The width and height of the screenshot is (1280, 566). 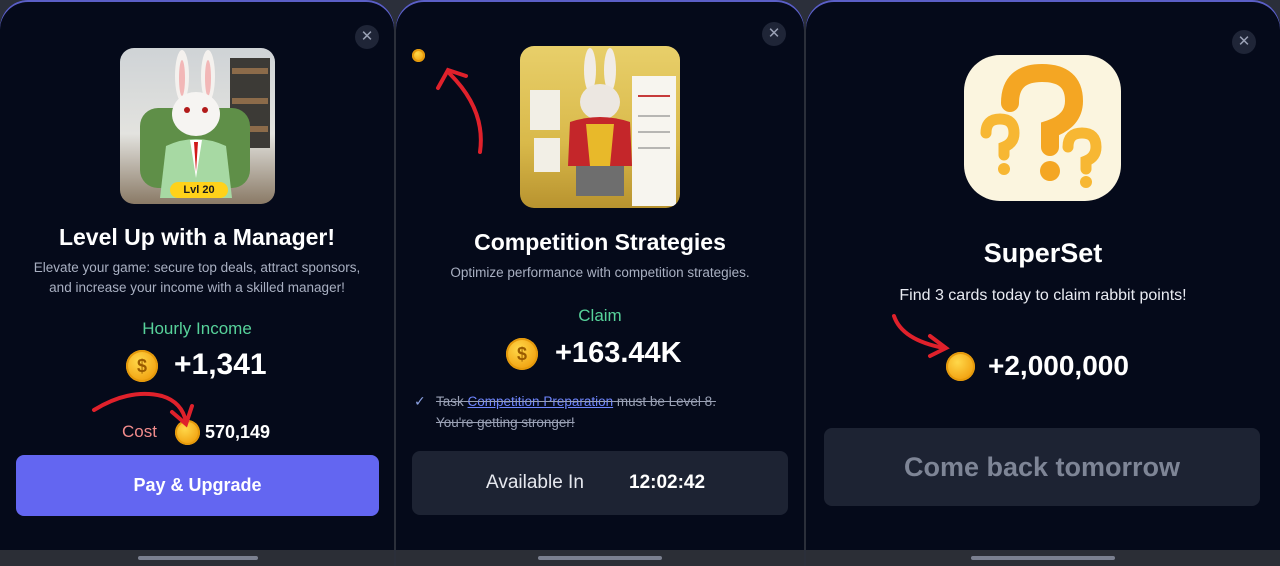 What do you see at coordinates (667, 482) in the screenshot?
I see `countdown-timer: 12:02:42` at bounding box center [667, 482].